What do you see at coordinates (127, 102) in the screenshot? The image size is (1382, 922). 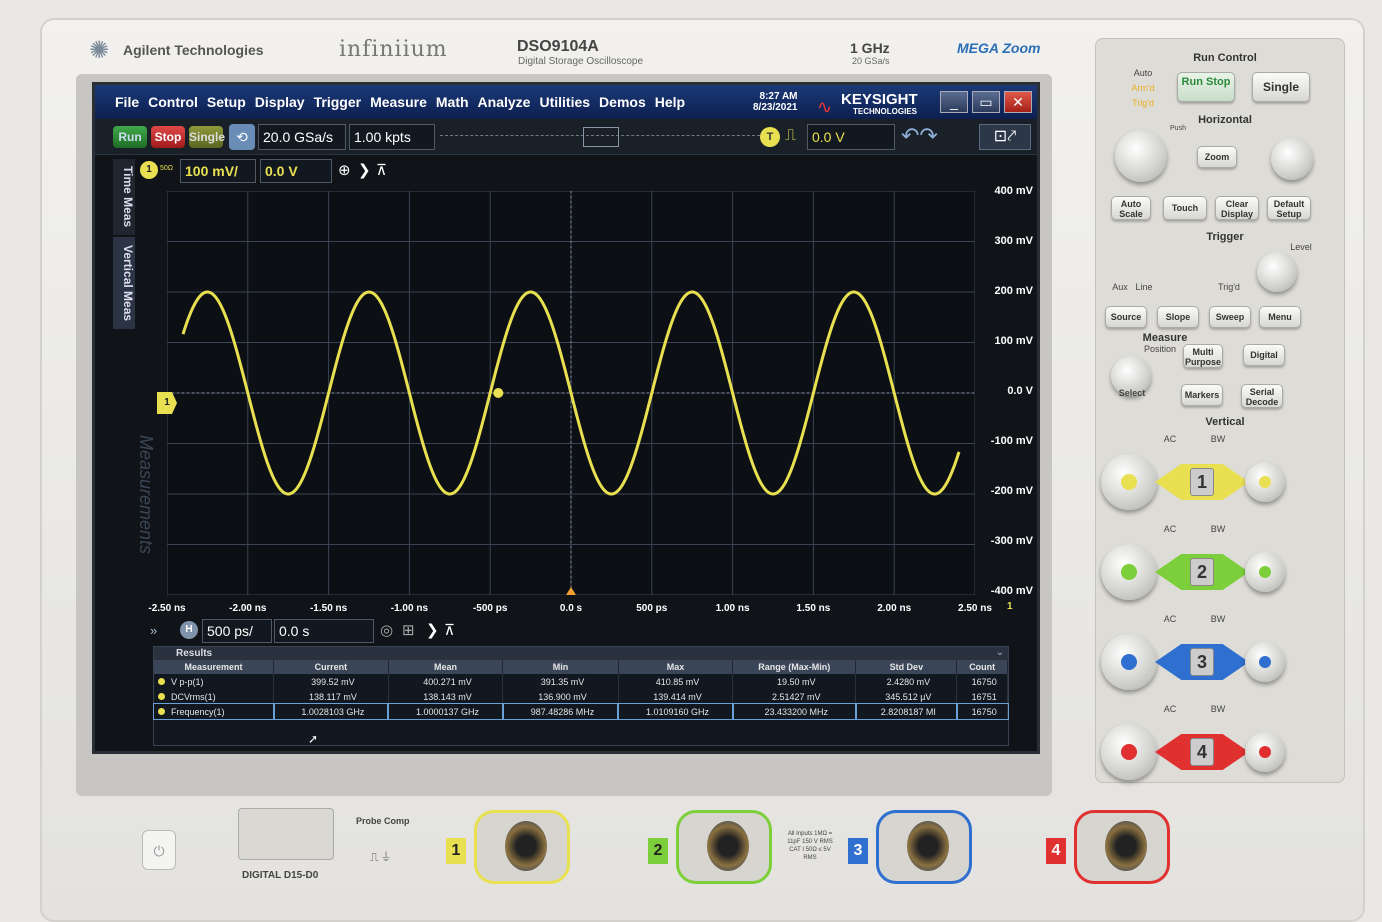 I see `menu-file: File` at bounding box center [127, 102].